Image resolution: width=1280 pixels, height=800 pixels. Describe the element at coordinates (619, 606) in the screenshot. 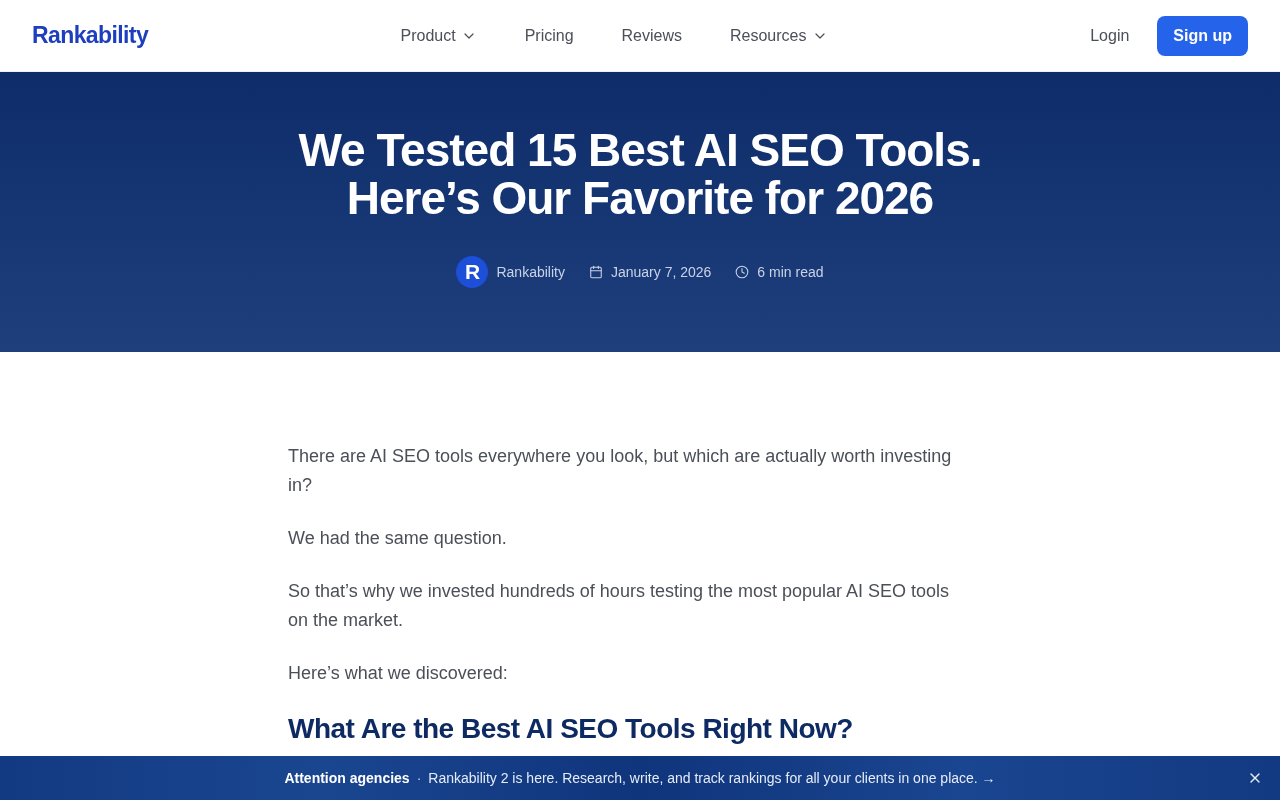

I see `paragraph: So that’s why we invested hundreds of hours testing the most popular AI SEO tools on the market.` at that location.